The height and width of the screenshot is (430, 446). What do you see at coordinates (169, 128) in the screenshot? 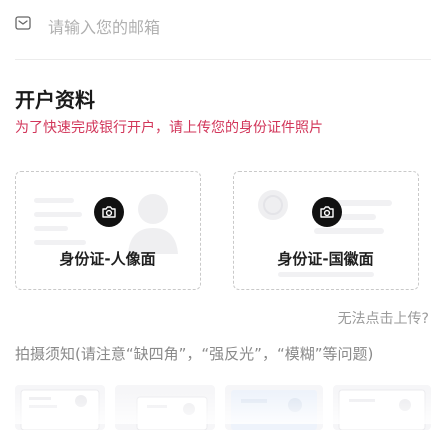
I see `section-subtitle: 为了快速完成银行开户，请上传您的身份证件照片` at bounding box center [169, 128].